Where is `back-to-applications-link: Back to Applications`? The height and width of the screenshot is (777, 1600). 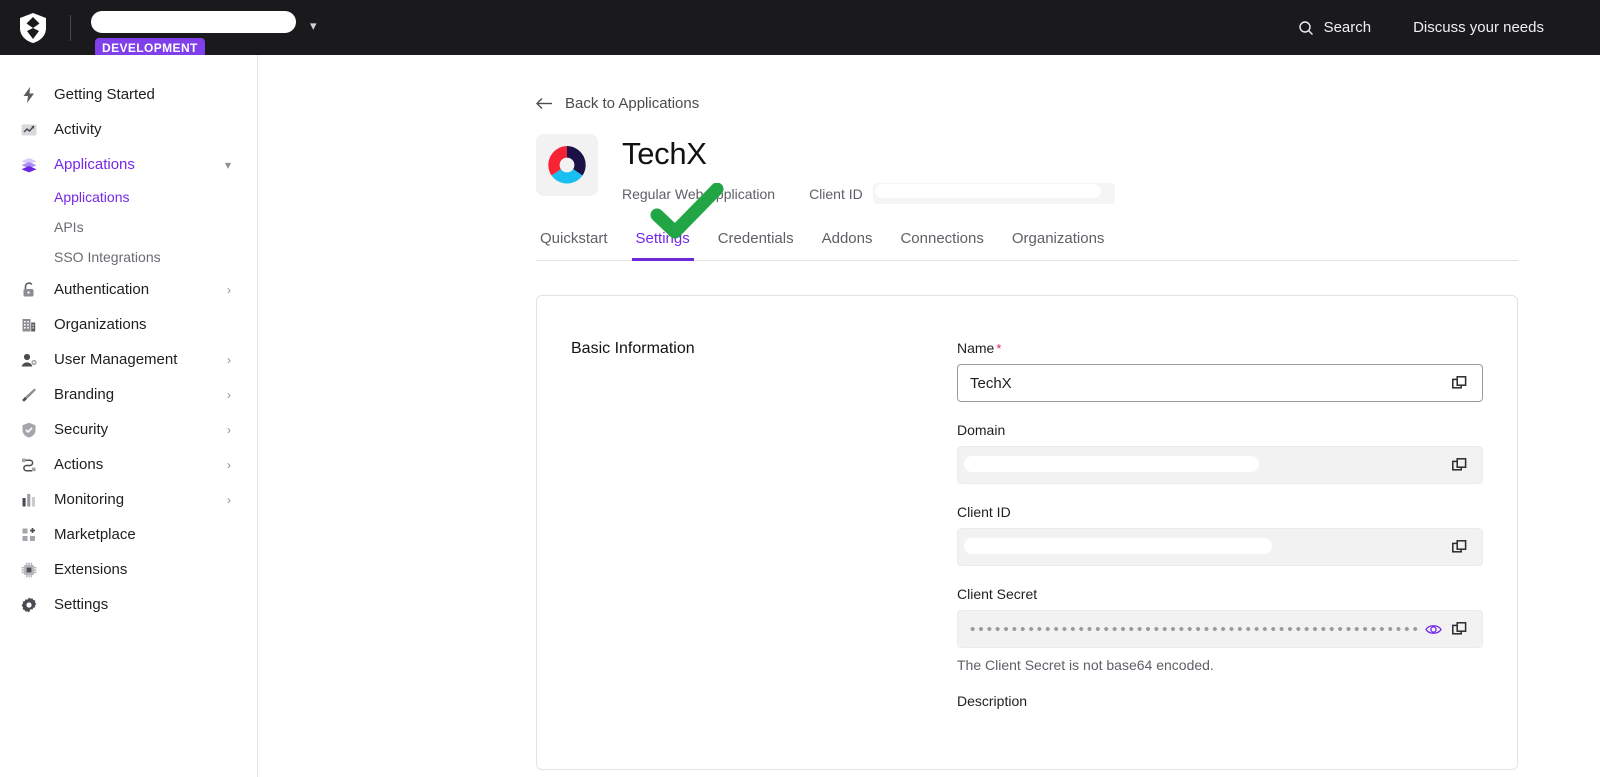 back-to-applications-link: Back to Applications is located at coordinates (1036, 103).